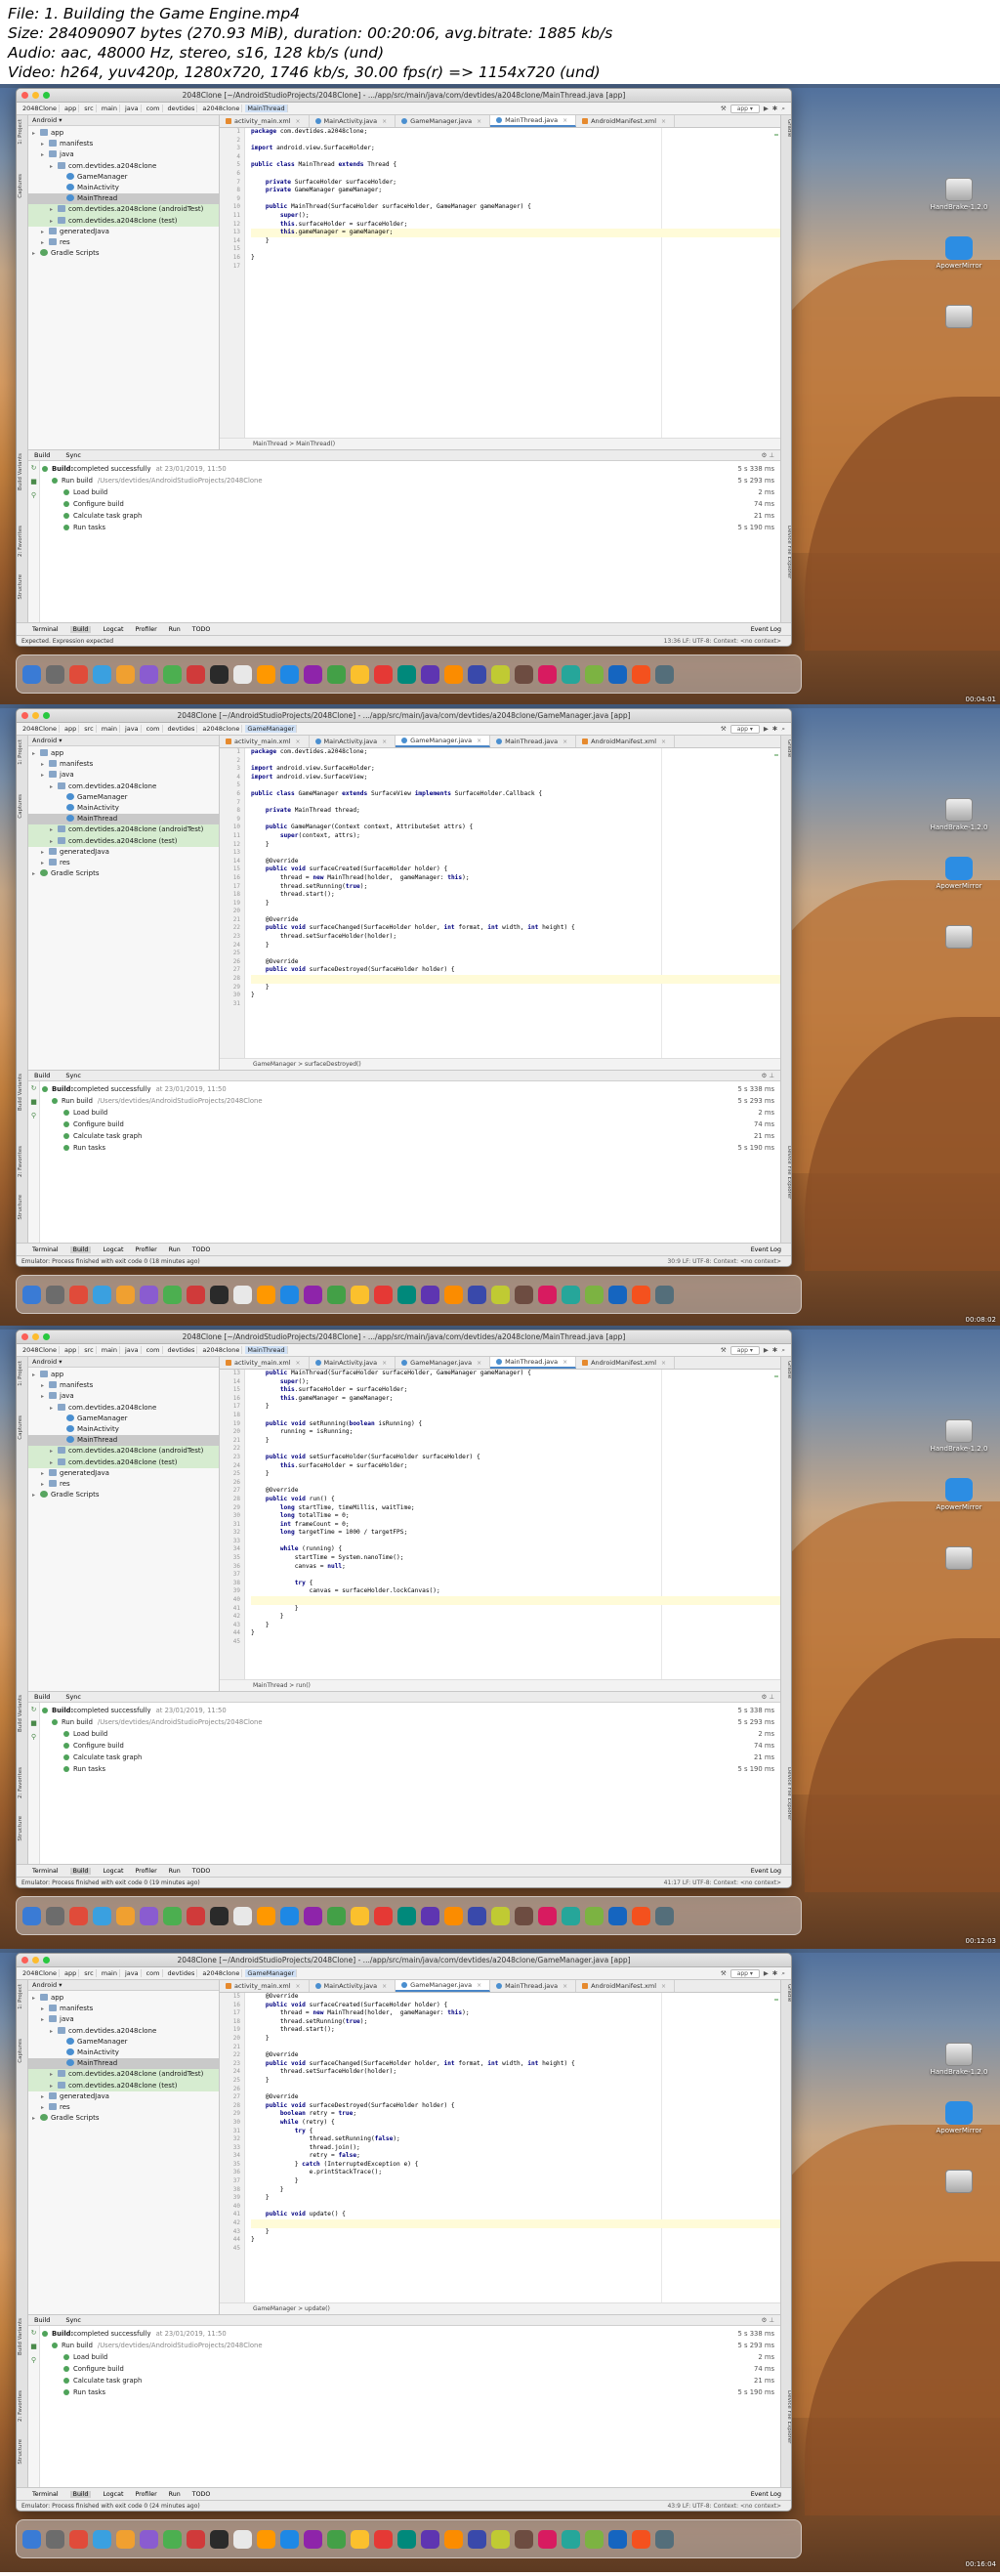 The height and width of the screenshot is (2576, 1000). What do you see at coordinates (515, 752) in the screenshot?
I see `code-line: package com.devtides.a2048clone;` at bounding box center [515, 752].